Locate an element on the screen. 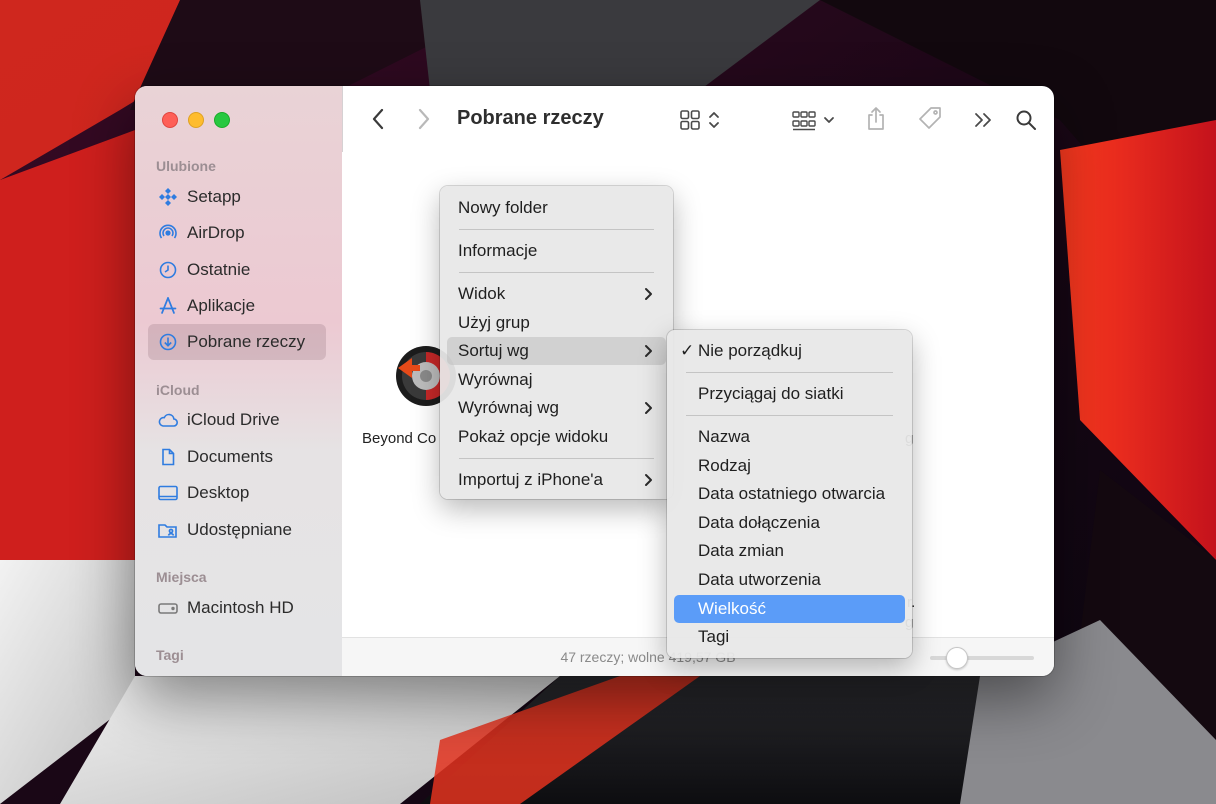 This screenshot has width=1216, height=804. sidebar-item-shared: Udostępniane is located at coordinates (237, 530).